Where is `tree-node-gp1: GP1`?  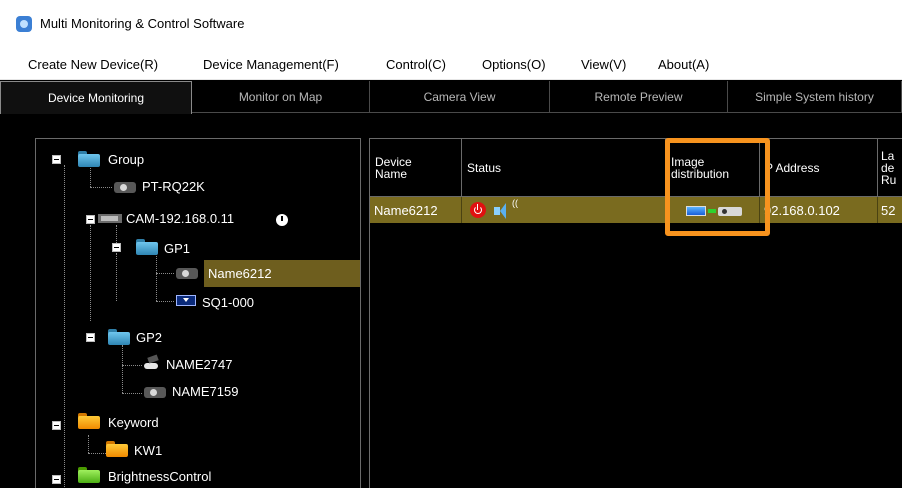 tree-node-gp1: GP1 is located at coordinates (177, 248).